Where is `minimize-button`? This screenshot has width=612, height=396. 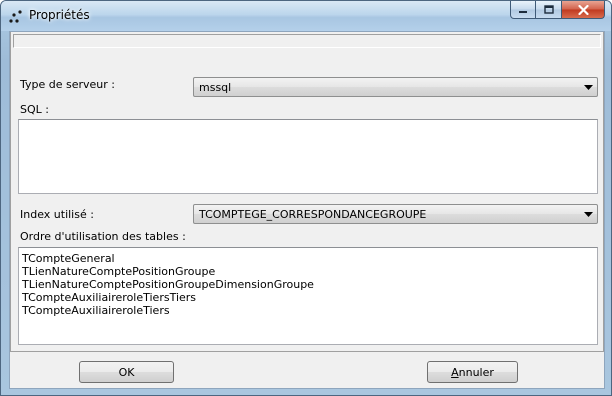 minimize-button is located at coordinates (523, 10).